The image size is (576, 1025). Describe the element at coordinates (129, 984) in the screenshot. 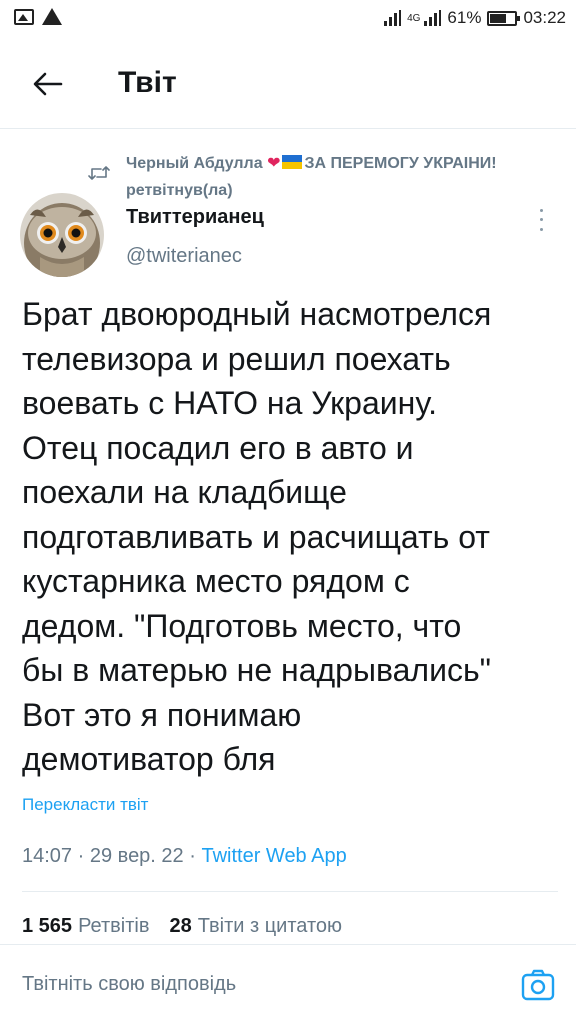

I see `reply-input: Твітніть свою відповідь` at that location.